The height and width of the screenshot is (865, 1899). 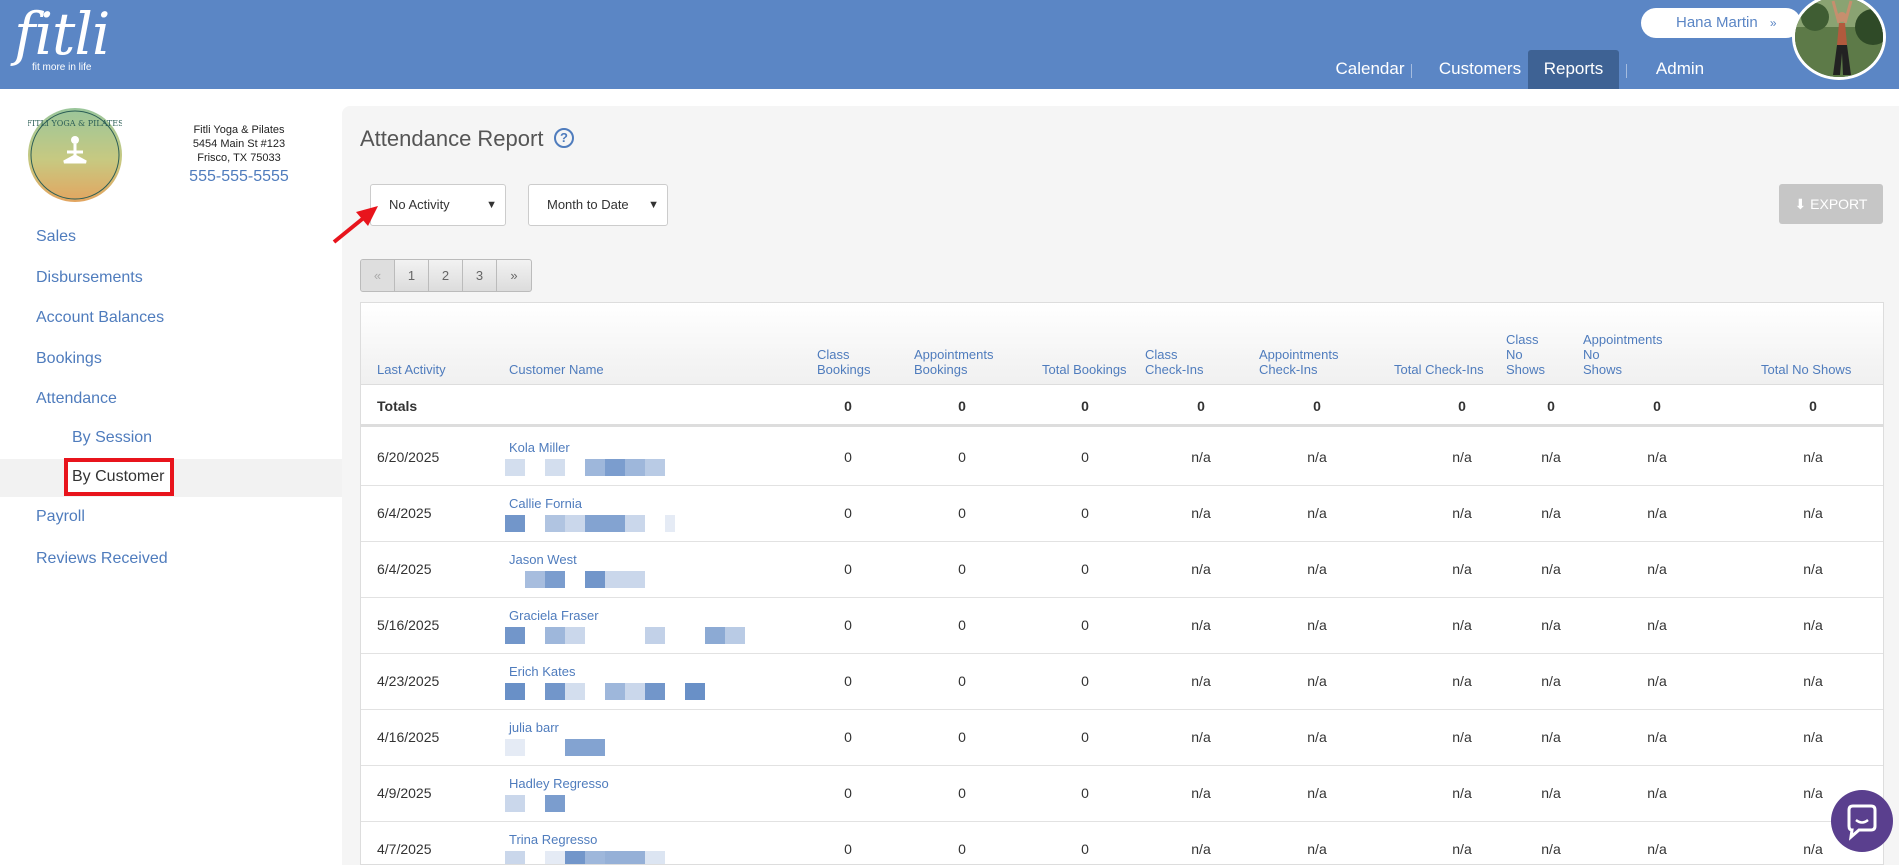 I want to click on column-header-total-bookings: Total Bookings, so click(x=1084, y=348).